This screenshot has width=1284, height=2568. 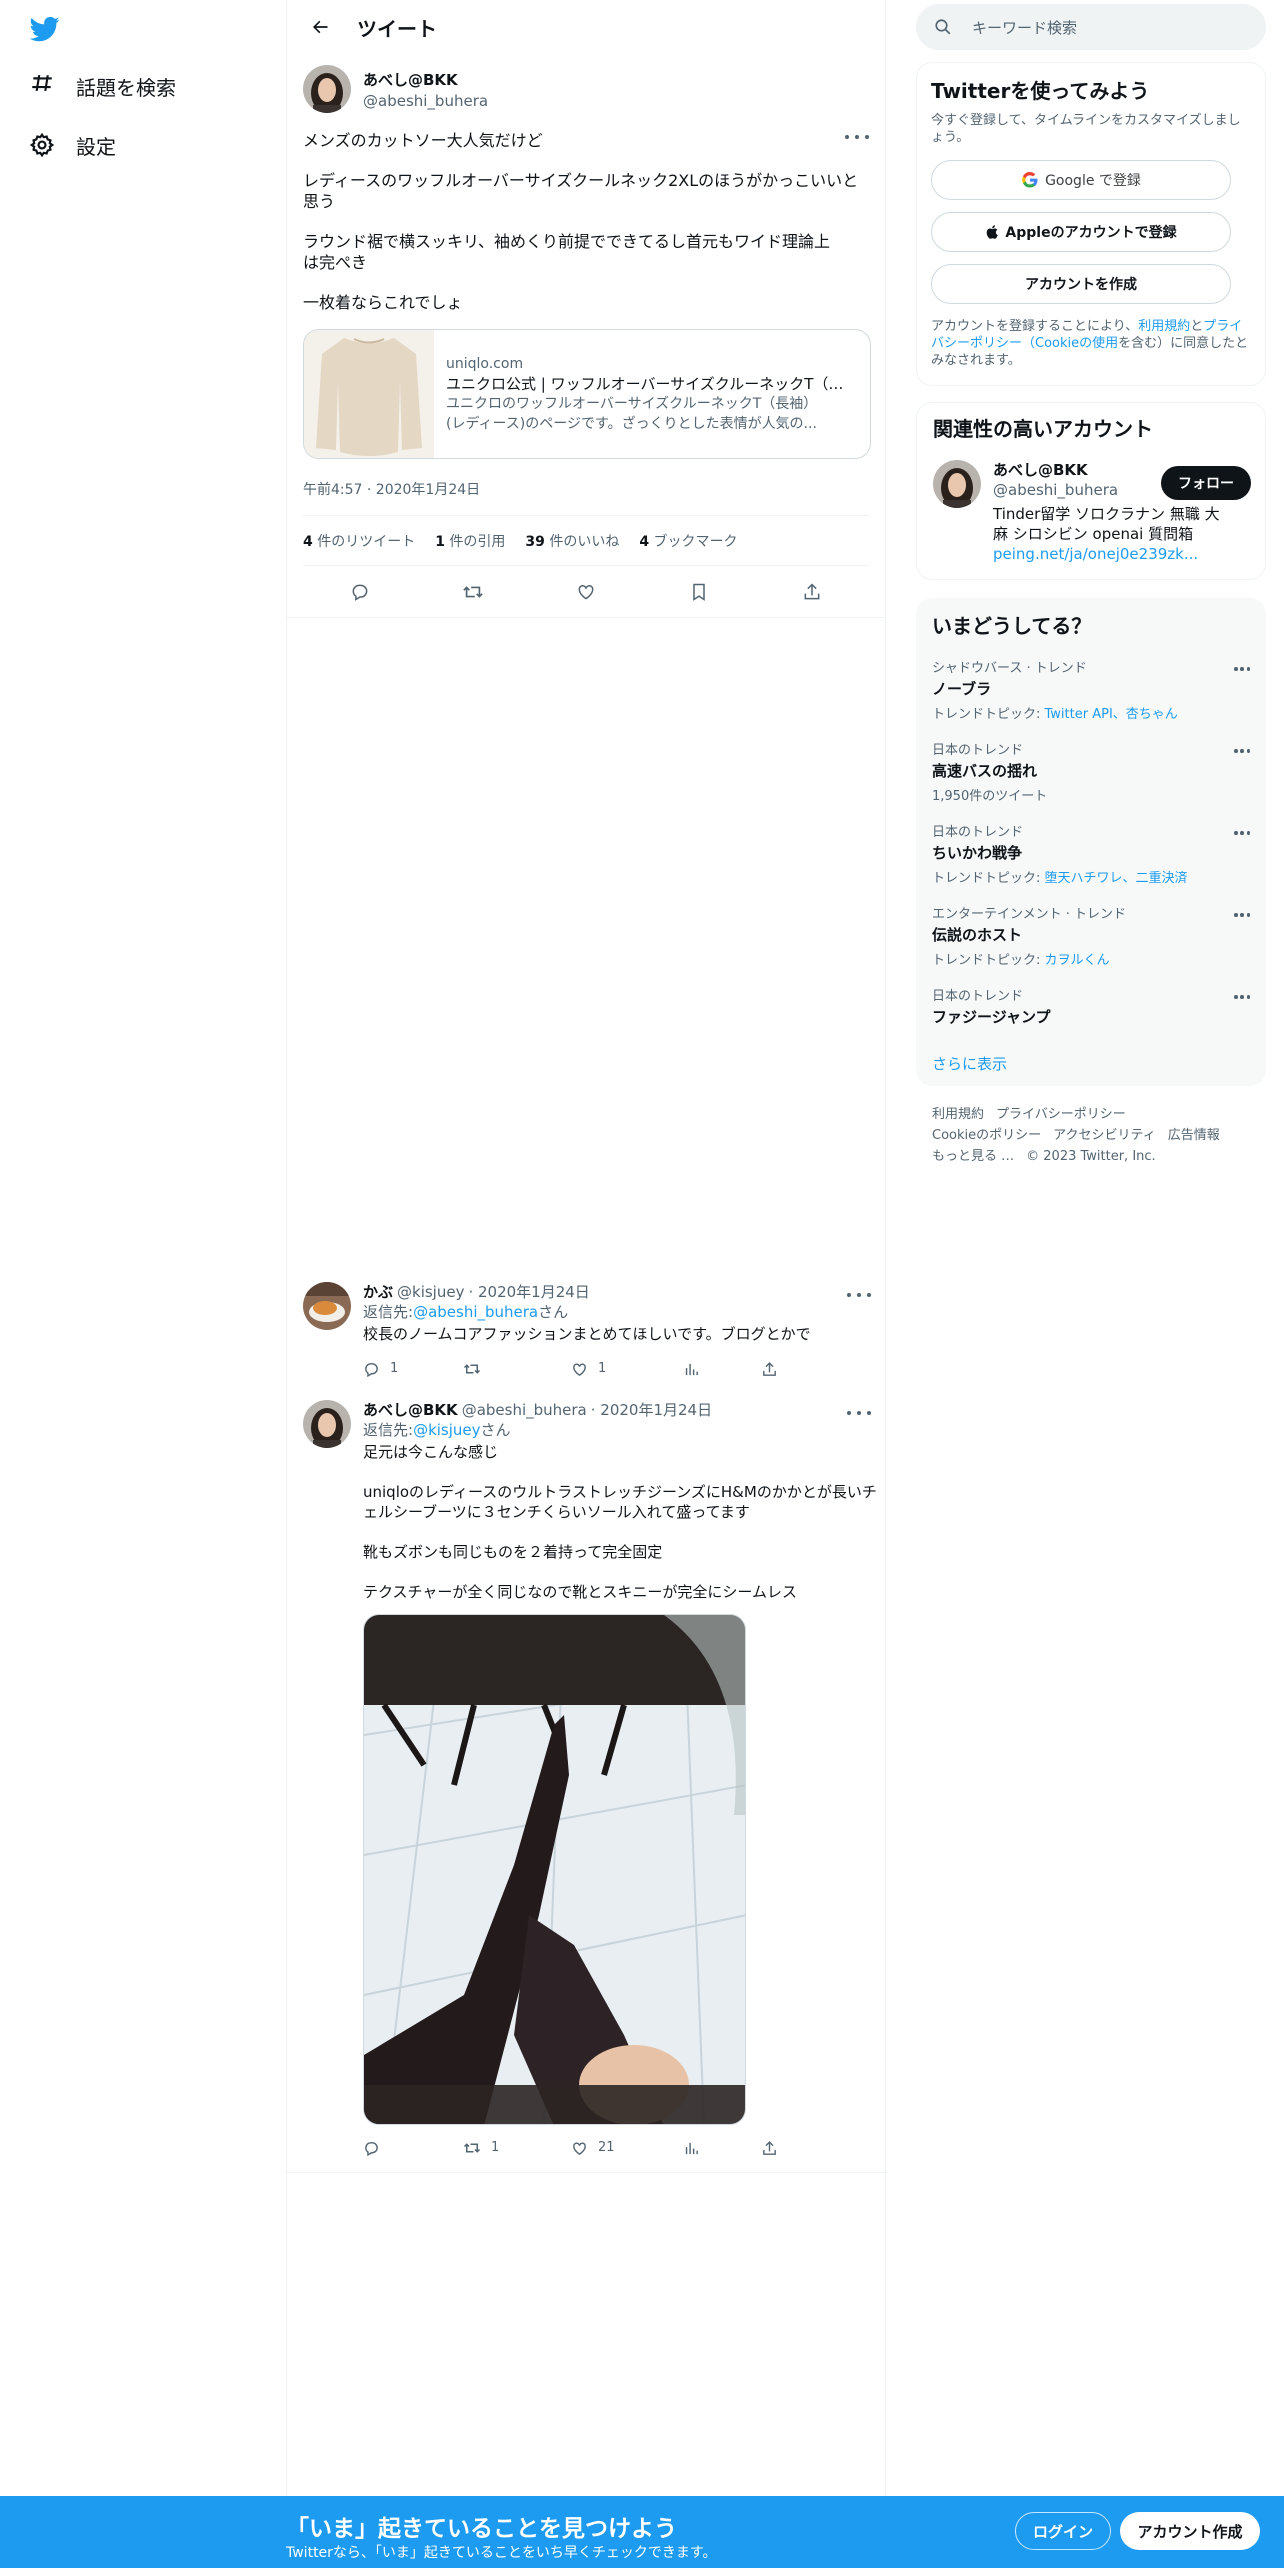 I want to click on reply-text: 校長のノームコアファッションまとめてほしいです。ブログとかで, so click(x=587, y=1334).